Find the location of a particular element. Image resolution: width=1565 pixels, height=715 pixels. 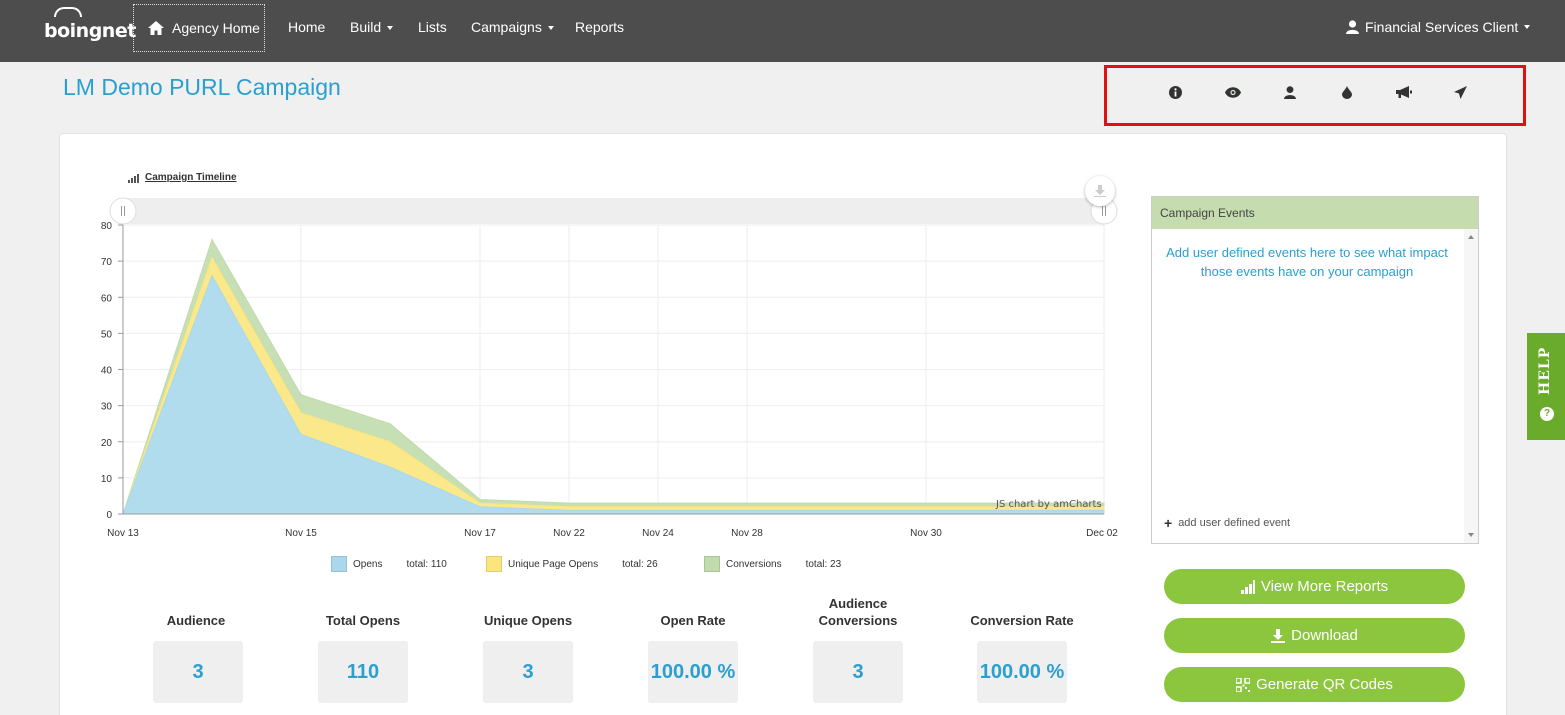

chart-export-button is located at coordinates (1100, 191).